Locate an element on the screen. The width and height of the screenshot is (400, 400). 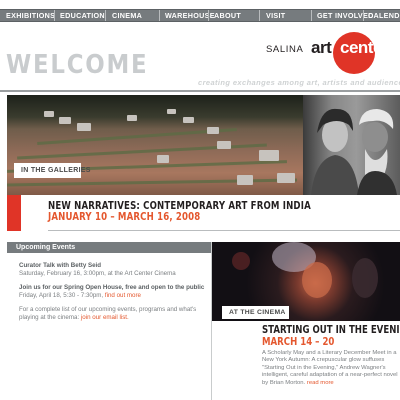
nav-calendar: CALENDAR is located at coordinates (384, 15).